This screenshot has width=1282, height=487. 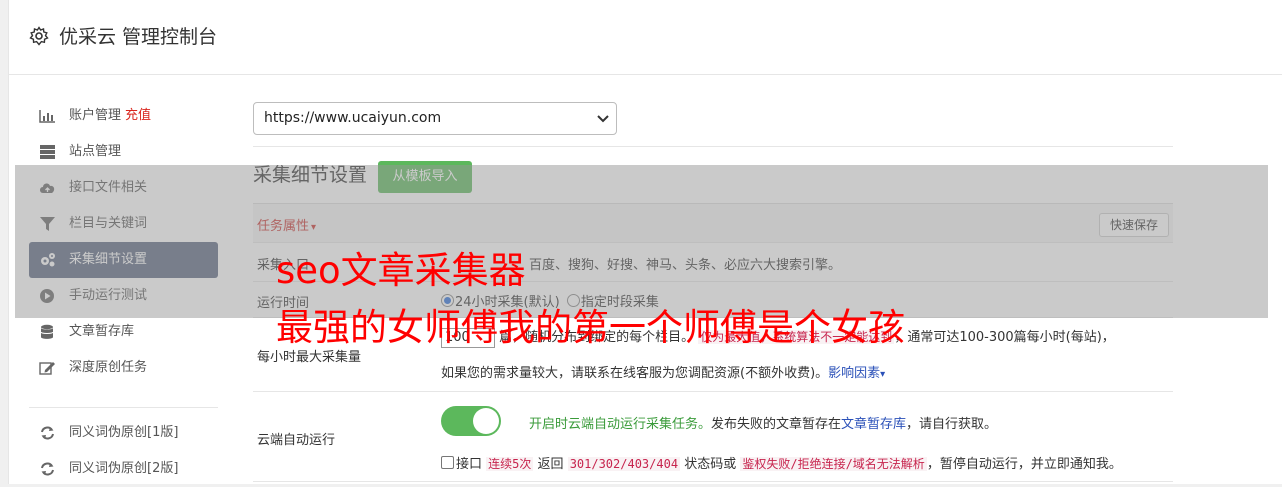 I want to click on site-select: https://www.ucaiyun.com, so click(x=435, y=118).